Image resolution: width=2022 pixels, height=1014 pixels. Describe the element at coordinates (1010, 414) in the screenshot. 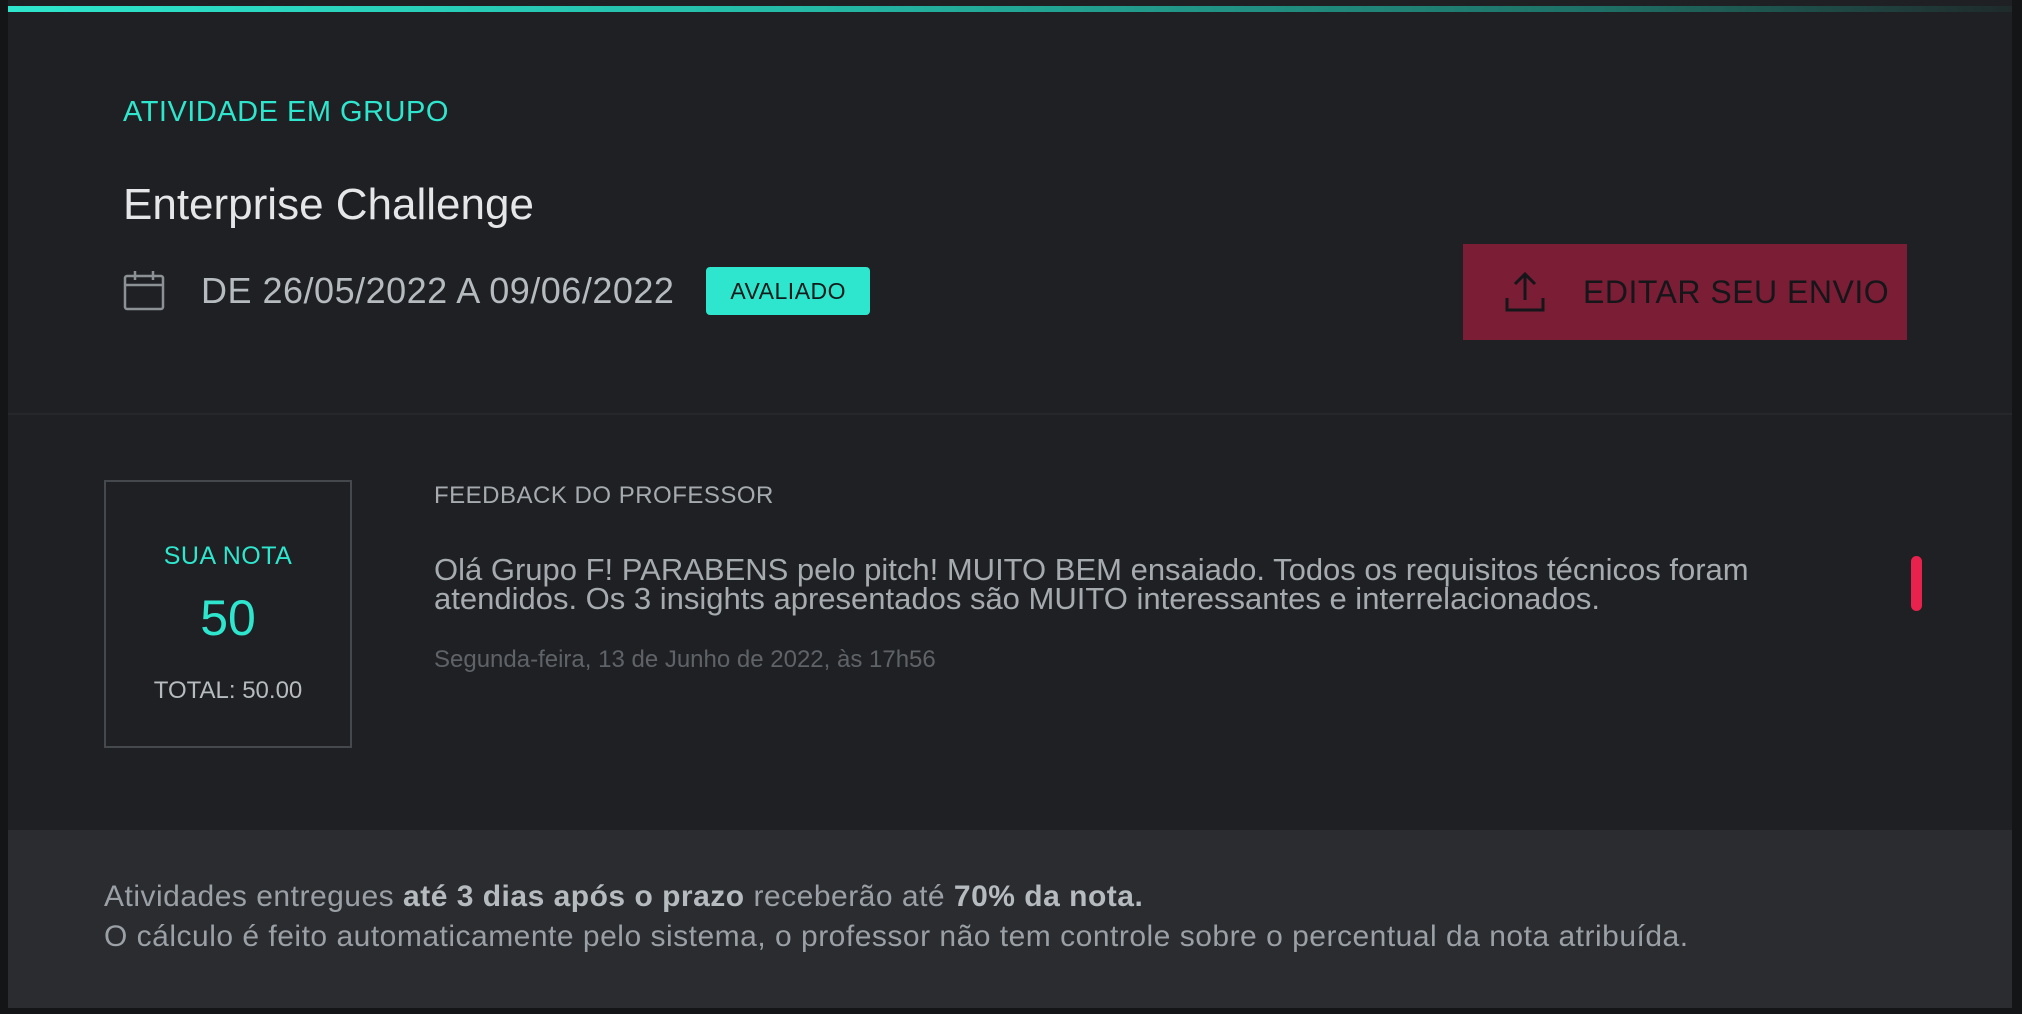

I see `section-divider` at that location.